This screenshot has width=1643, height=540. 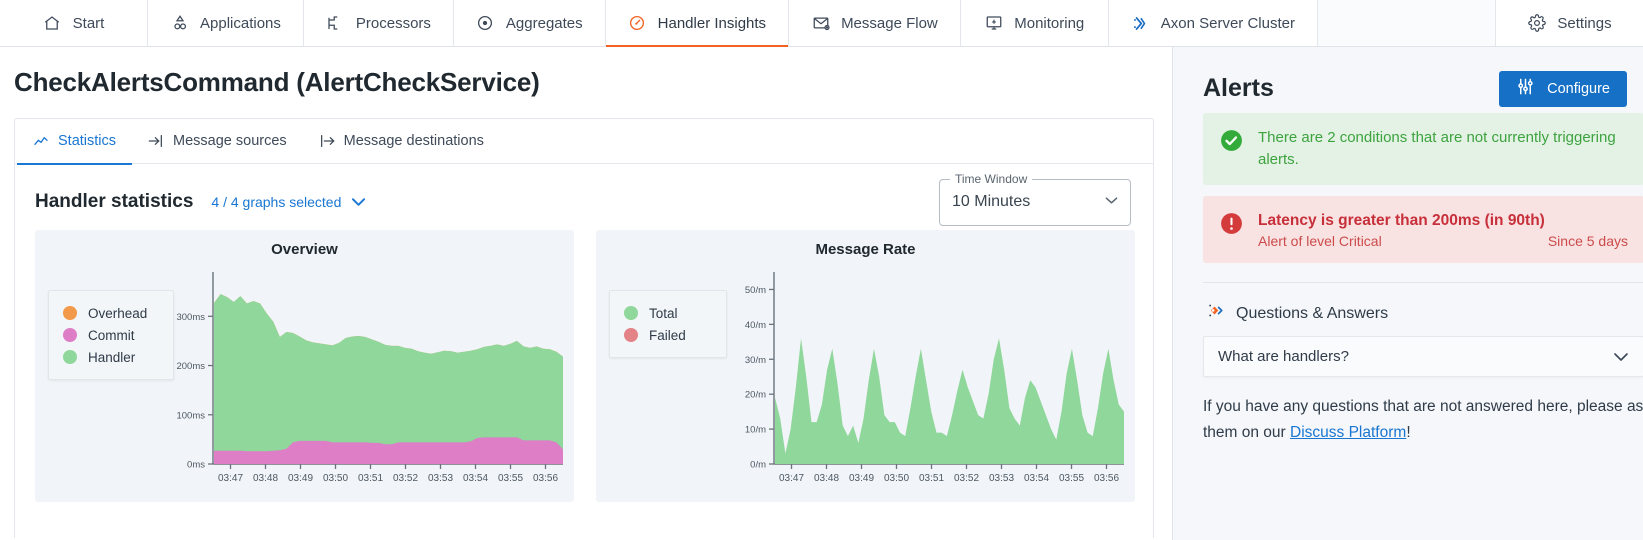 What do you see at coordinates (1406, 23) in the screenshot?
I see `nav-spacer` at bounding box center [1406, 23].